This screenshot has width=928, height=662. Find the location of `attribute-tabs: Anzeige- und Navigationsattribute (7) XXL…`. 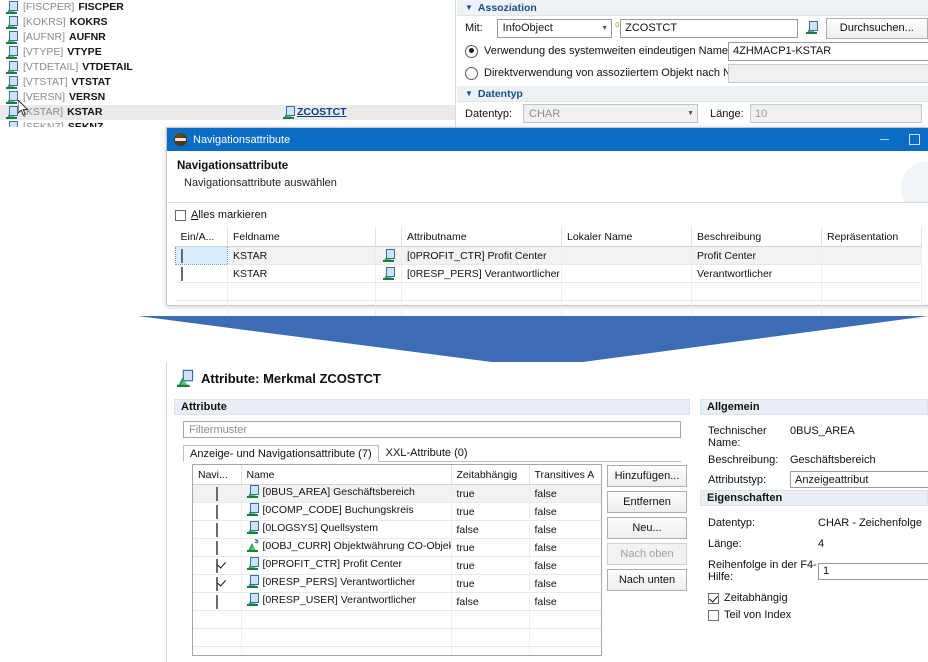

attribute-tabs: Anzeige- und Navigationsattribute (7) XXL… is located at coordinates (432, 452).